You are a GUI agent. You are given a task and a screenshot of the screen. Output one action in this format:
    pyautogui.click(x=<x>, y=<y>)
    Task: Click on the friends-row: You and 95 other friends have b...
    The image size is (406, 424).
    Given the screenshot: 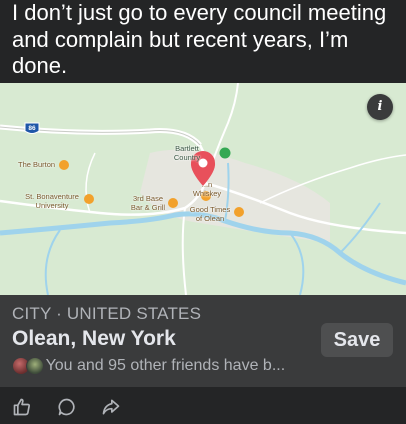 What is the action you would take?
    pyautogui.click(x=162, y=366)
    